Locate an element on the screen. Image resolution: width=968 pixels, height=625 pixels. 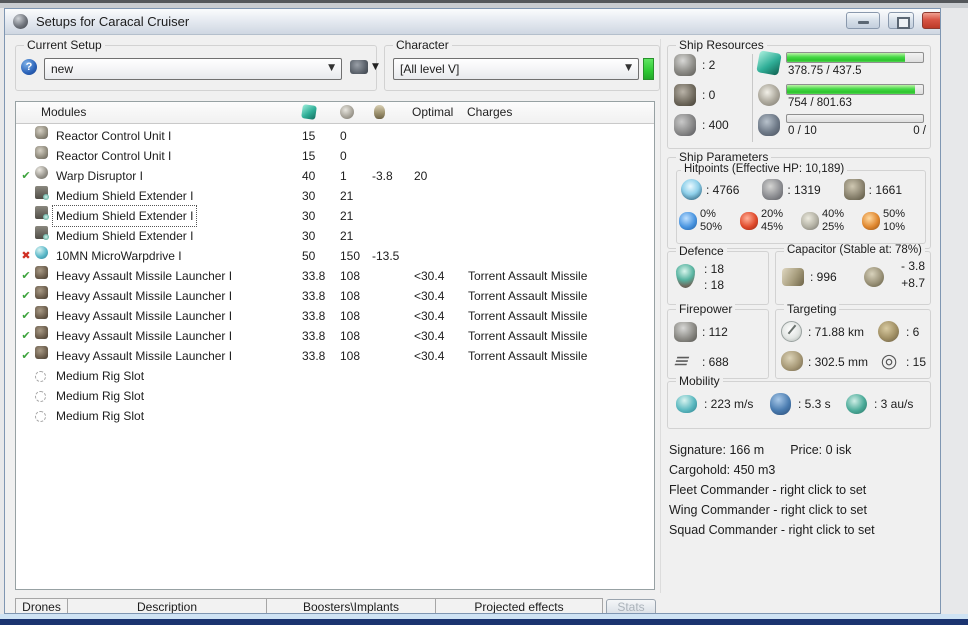
character-label: Character is located at coordinates (422, 45).